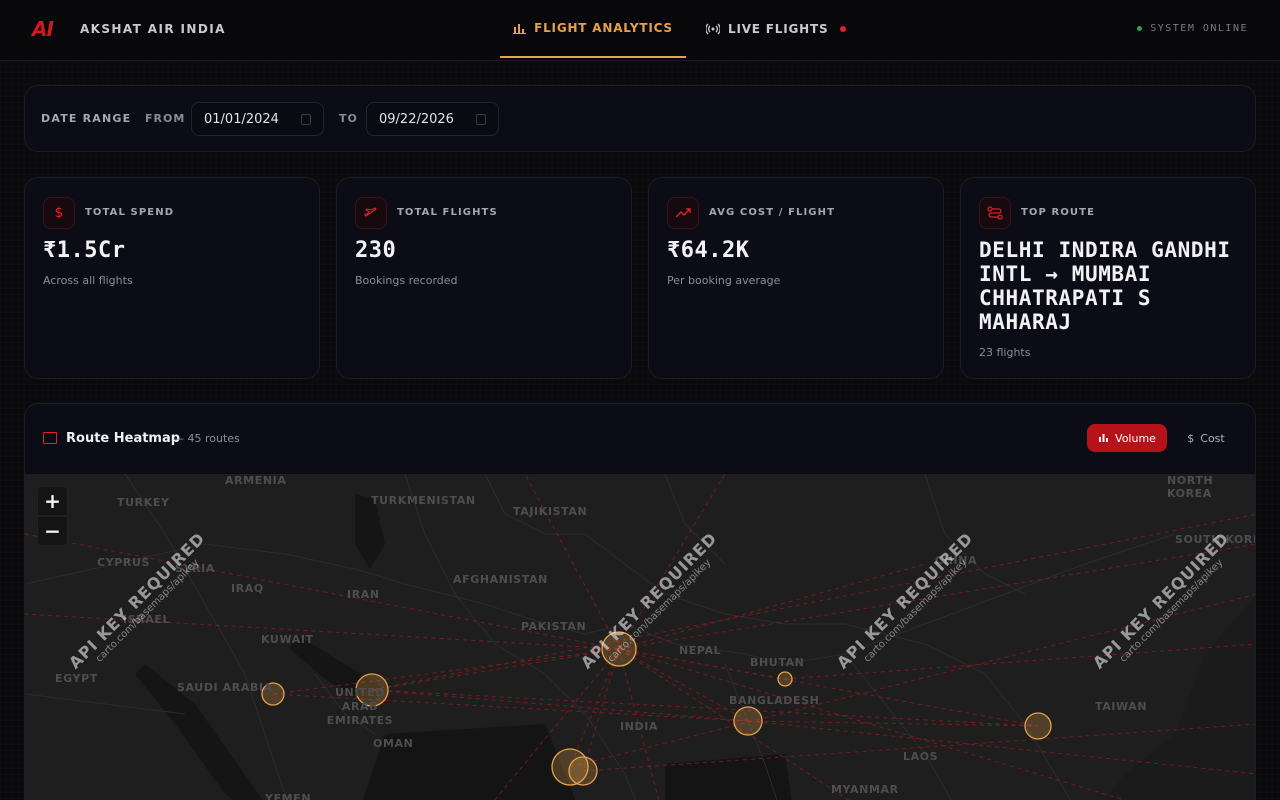 This screenshot has height=800, width=1280. What do you see at coordinates (50, 438) in the screenshot?
I see `map-icon` at bounding box center [50, 438].